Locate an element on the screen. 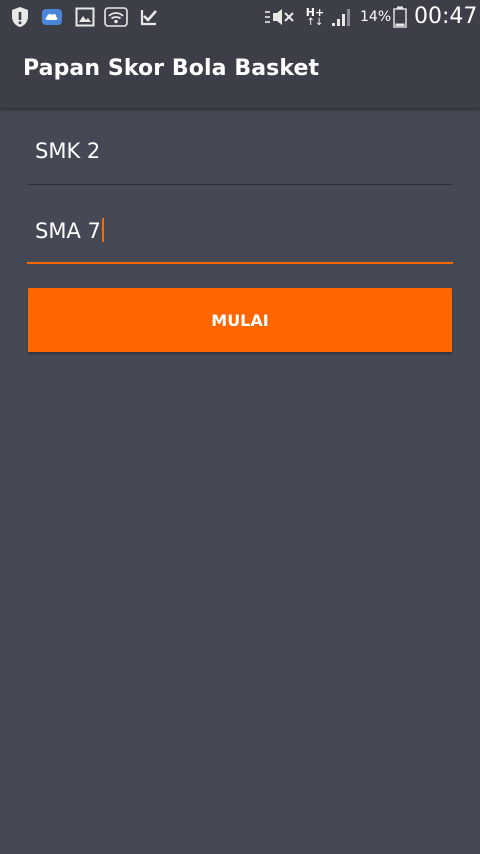 This screenshot has height=854, width=480. text-cursor is located at coordinates (102, 230).